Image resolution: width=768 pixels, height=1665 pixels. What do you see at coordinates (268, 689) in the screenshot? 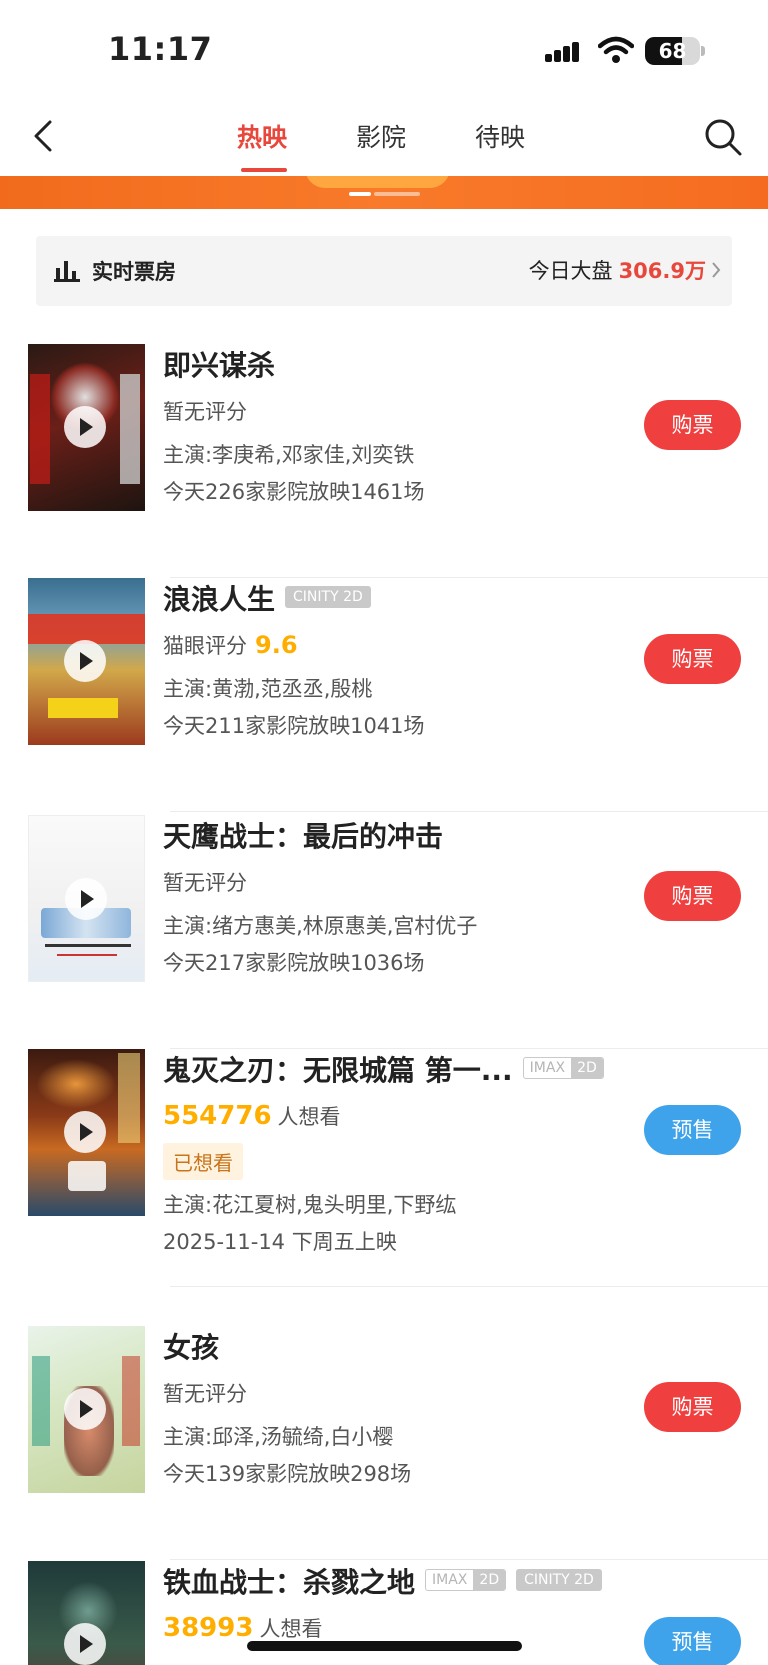
I see `movie-cast: 主演:黄渤,范丞丞,殷桃` at bounding box center [268, 689].